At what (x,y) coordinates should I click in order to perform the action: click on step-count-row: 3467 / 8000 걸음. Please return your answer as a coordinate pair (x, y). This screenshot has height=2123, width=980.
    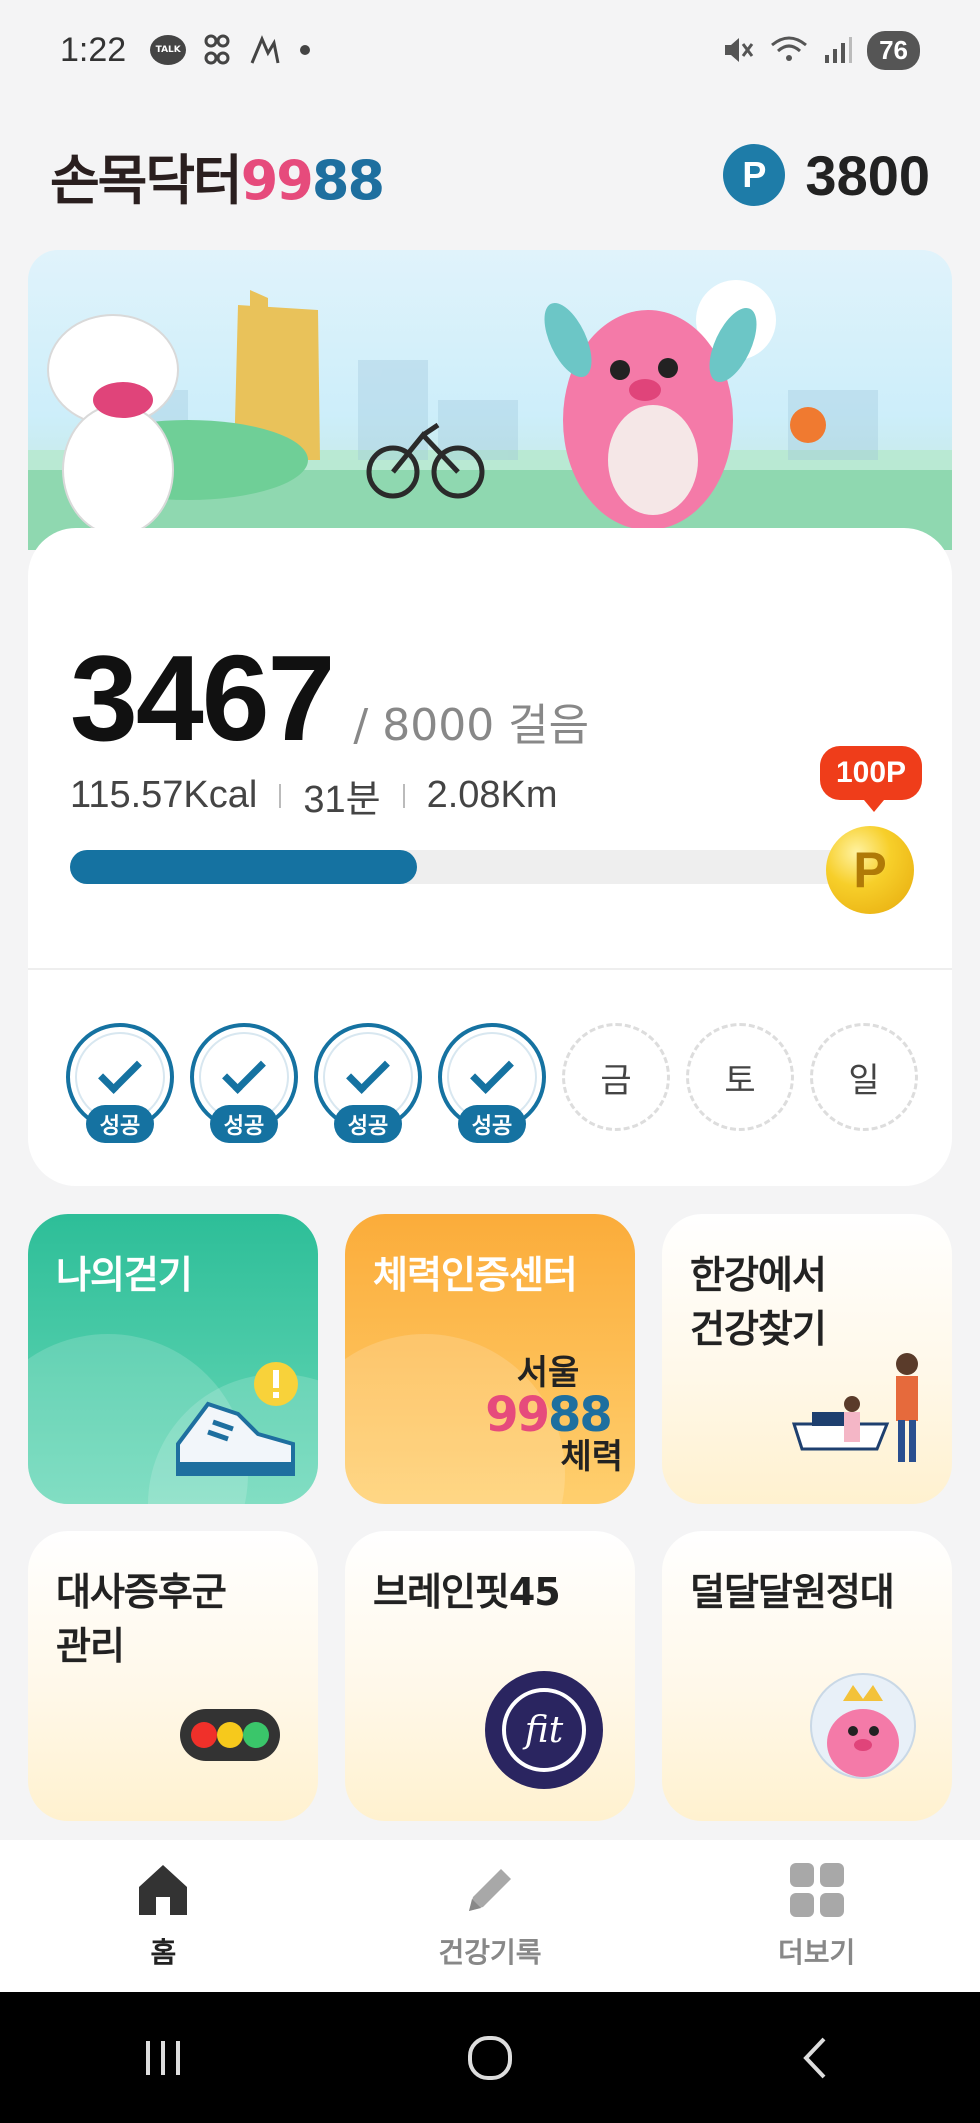
    Looking at the image, I should click on (329, 698).